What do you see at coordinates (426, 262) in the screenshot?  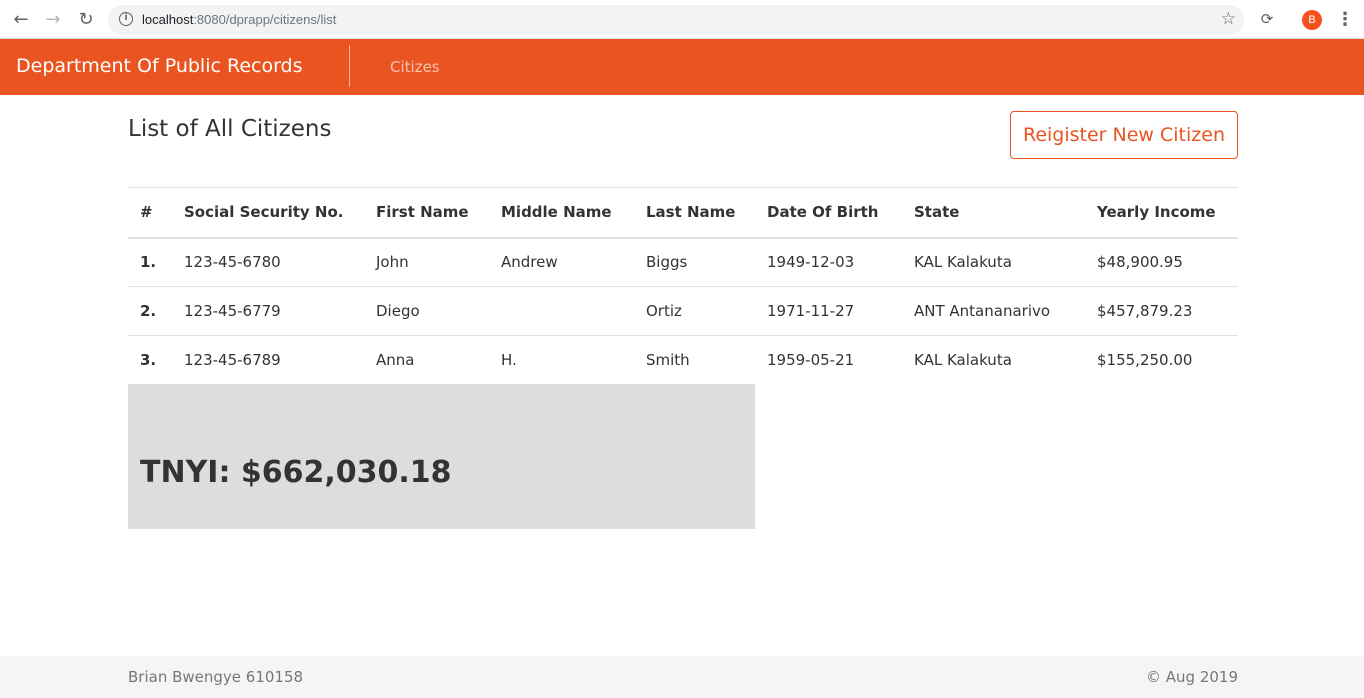 I see `first-name-cell: John` at bounding box center [426, 262].